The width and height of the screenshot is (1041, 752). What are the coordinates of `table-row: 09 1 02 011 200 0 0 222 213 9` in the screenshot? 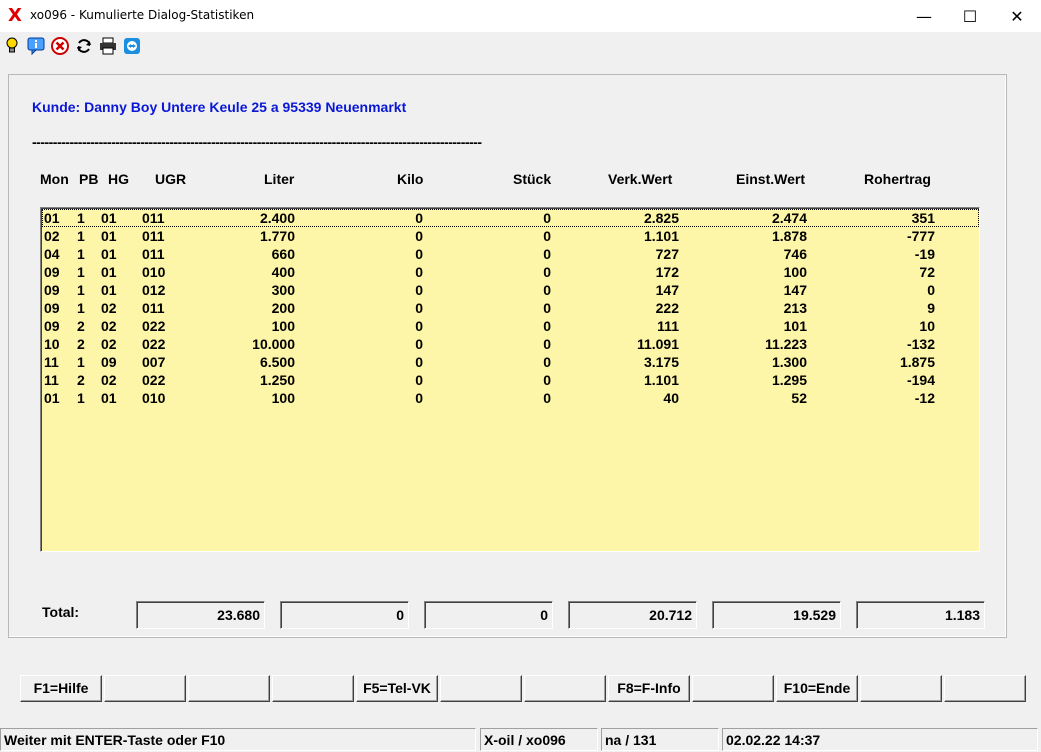 It's located at (510, 308).